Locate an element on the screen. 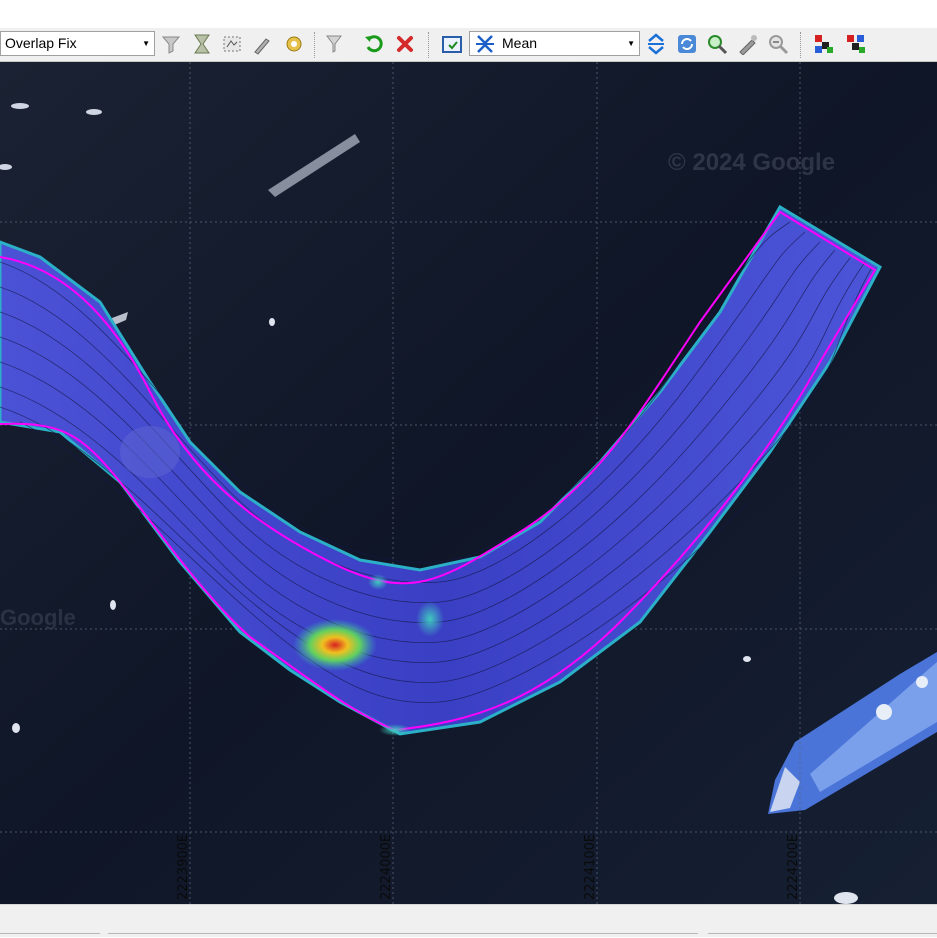 The height and width of the screenshot is (938, 937). reject-filter-icon is located at coordinates (334, 44).